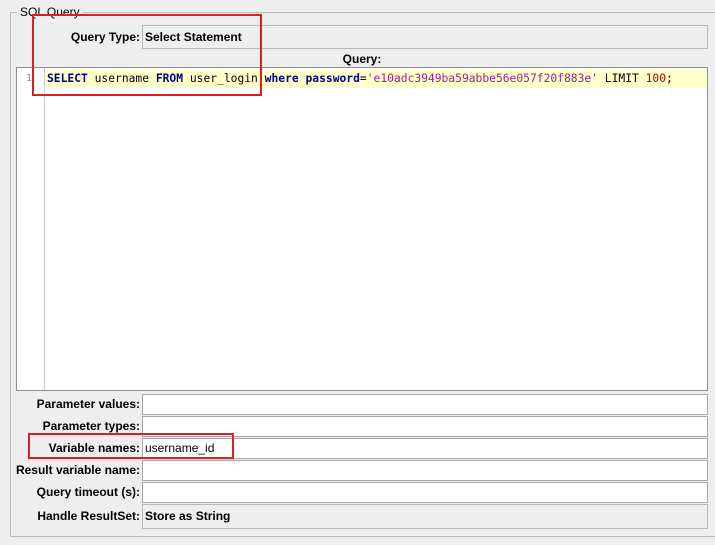 This screenshot has width=715, height=545. Describe the element at coordinates (425, 516) in the screenshot. I see `handle-resultset-select: Store as String` at that location.